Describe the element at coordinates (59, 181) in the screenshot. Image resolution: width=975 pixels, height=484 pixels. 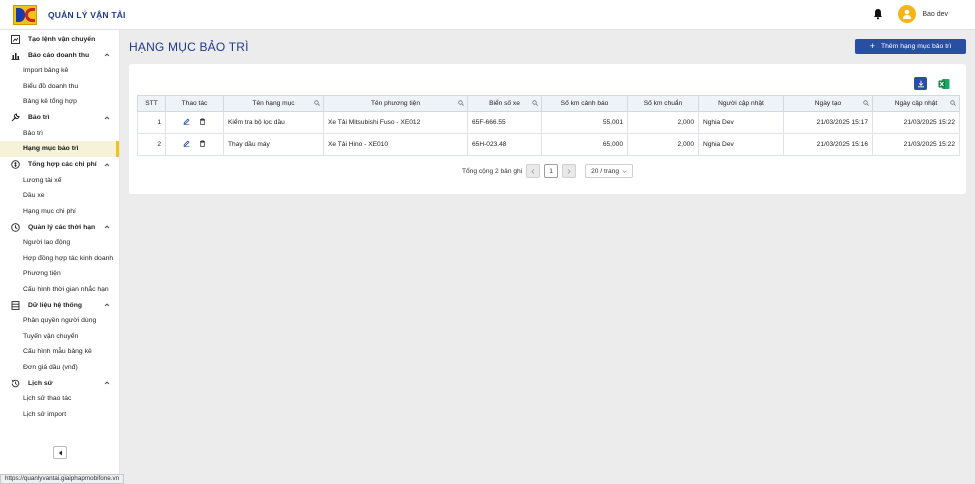
I see `sidebar-item-luong-tai-xe: Lương tài xế` at that location.